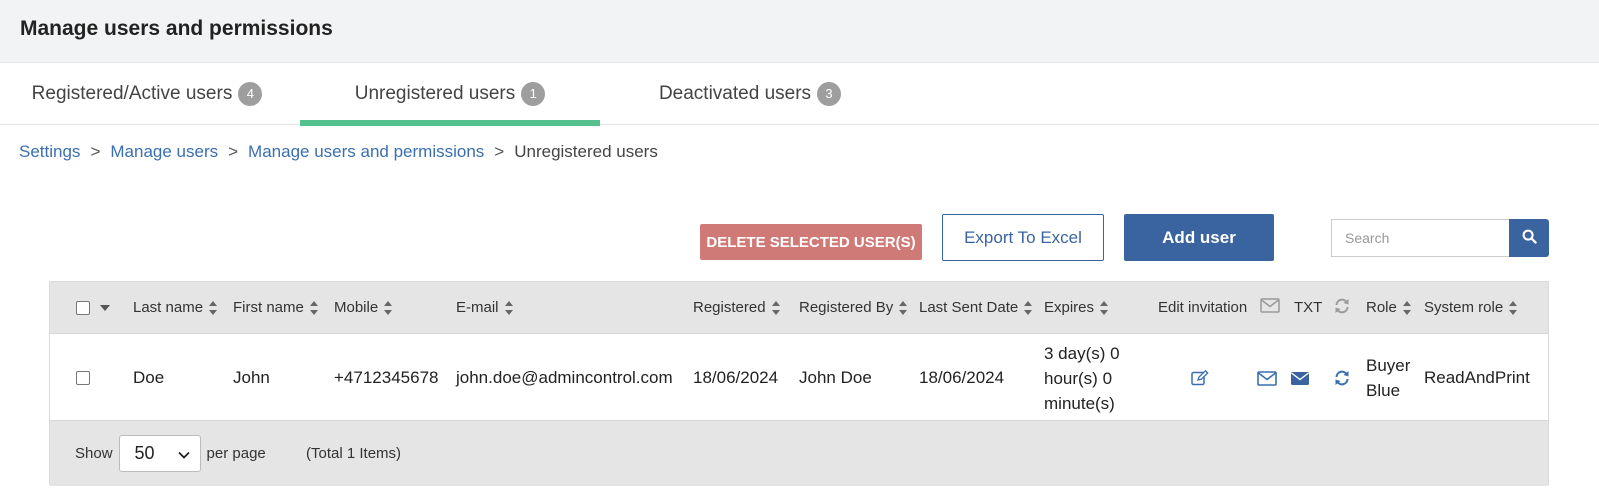 This screenshot has height=490, width=1599. Describe the element at coordinates (159, 453) in the screenshot. I see `page-size-select: 50` at that location.